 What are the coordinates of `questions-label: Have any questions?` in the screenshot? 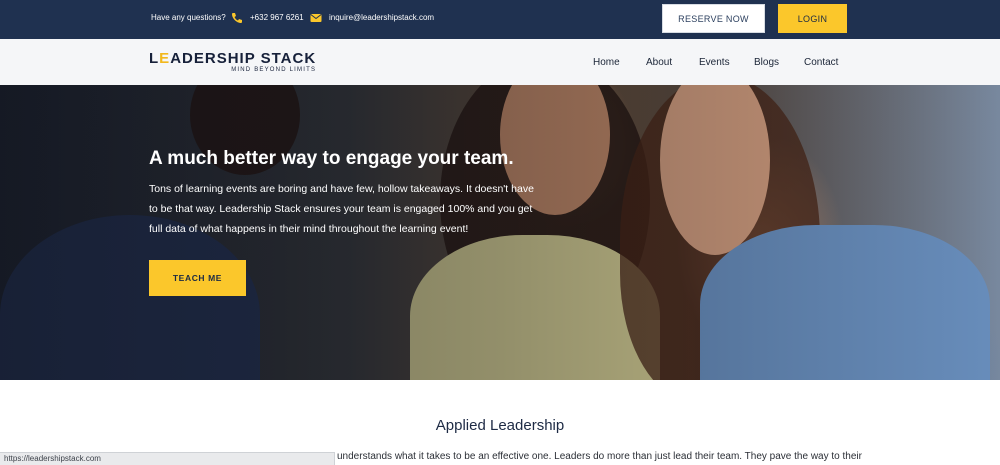 It's located at (188, 17).